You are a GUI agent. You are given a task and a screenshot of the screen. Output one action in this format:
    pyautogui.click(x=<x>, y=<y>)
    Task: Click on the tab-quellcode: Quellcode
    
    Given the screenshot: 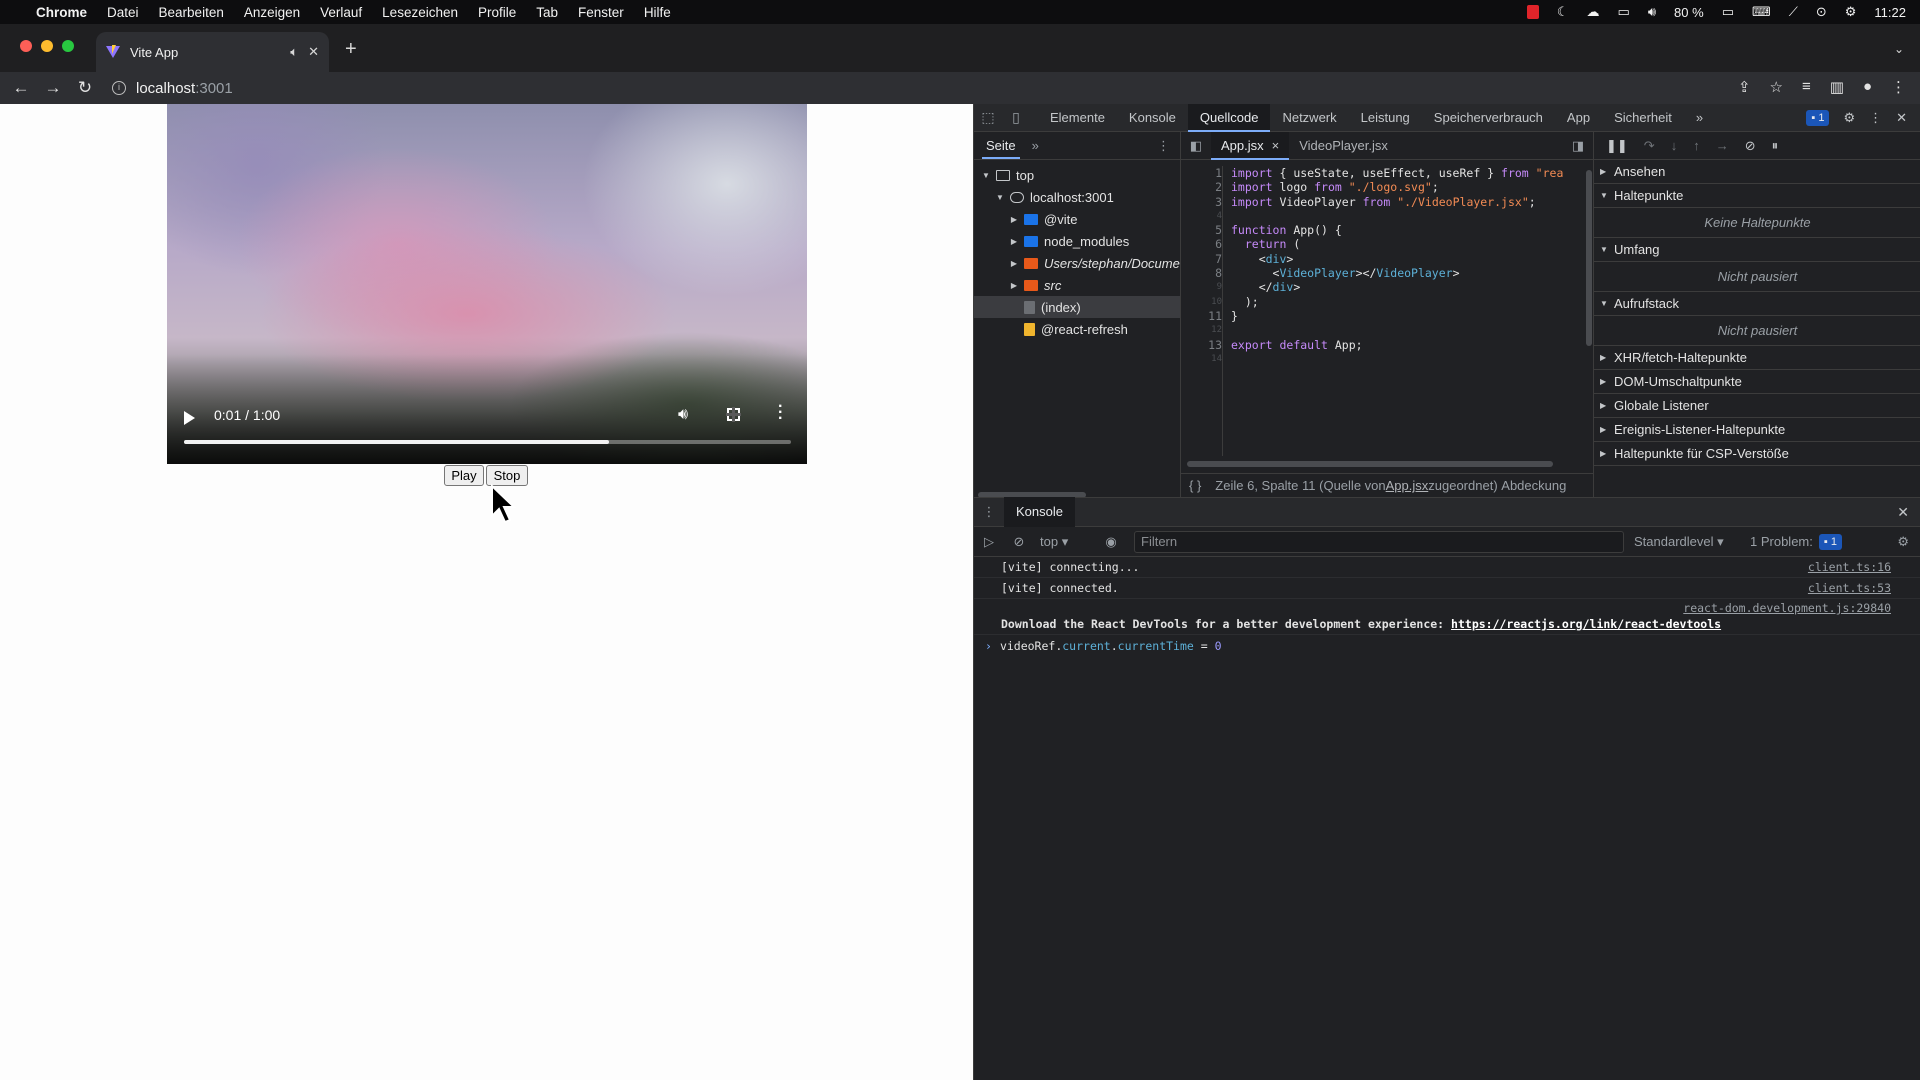 What is the action you would take?
    pyautogui.click(x=1229, y=117)
    